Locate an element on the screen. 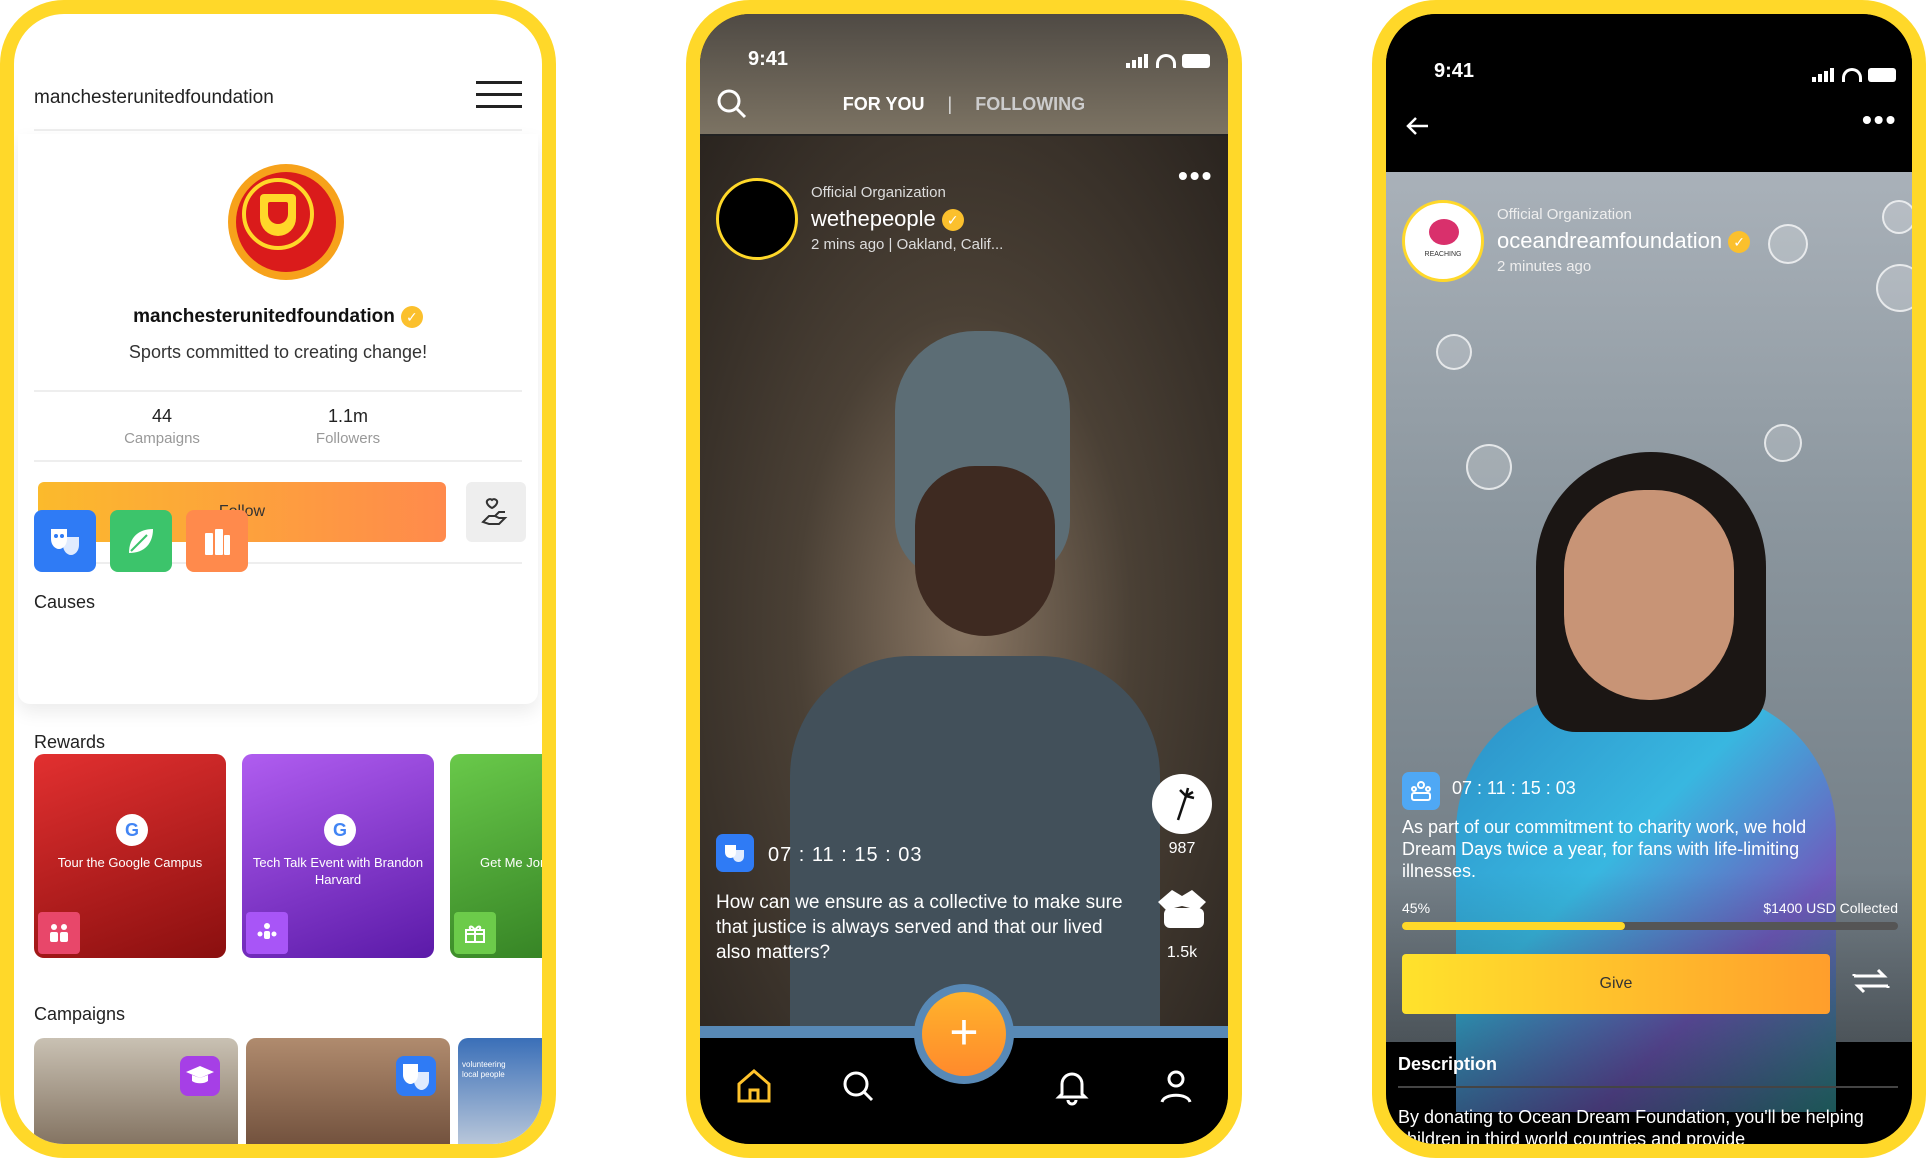  tab-for-you: FOR YOU is located at coordinates (884, 104).